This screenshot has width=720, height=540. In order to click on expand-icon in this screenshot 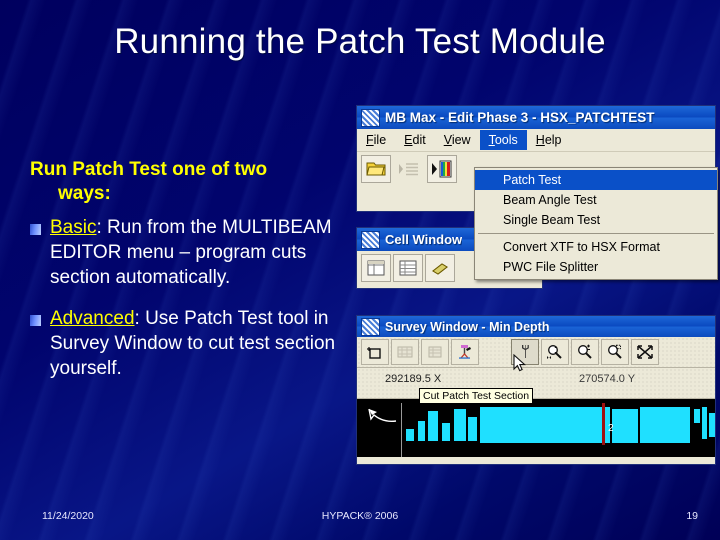, I will do `click(645, 352)`.